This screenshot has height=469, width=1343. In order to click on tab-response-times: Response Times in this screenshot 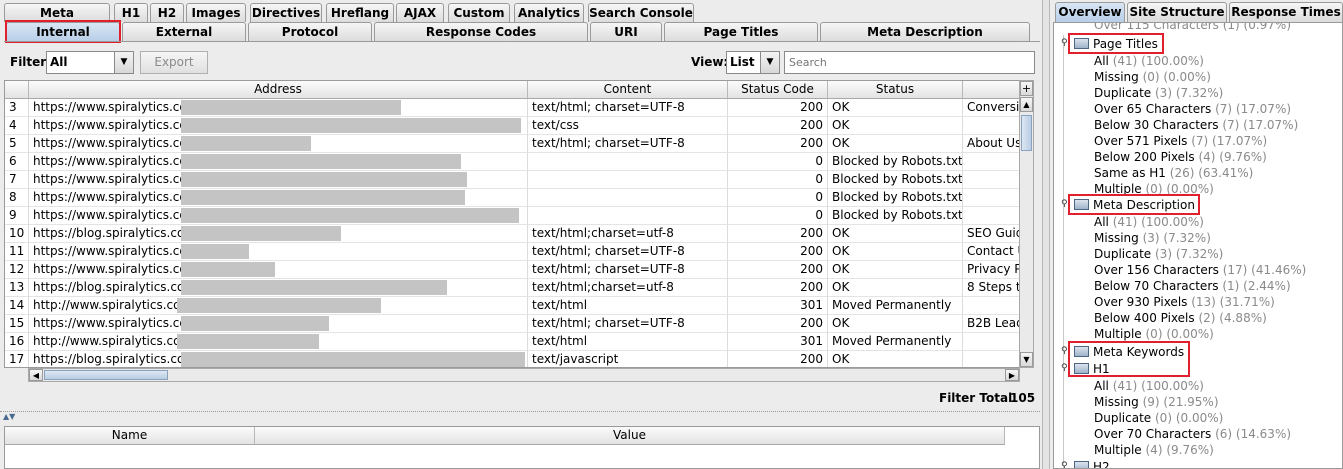, I will do `click(1286, 12)`.